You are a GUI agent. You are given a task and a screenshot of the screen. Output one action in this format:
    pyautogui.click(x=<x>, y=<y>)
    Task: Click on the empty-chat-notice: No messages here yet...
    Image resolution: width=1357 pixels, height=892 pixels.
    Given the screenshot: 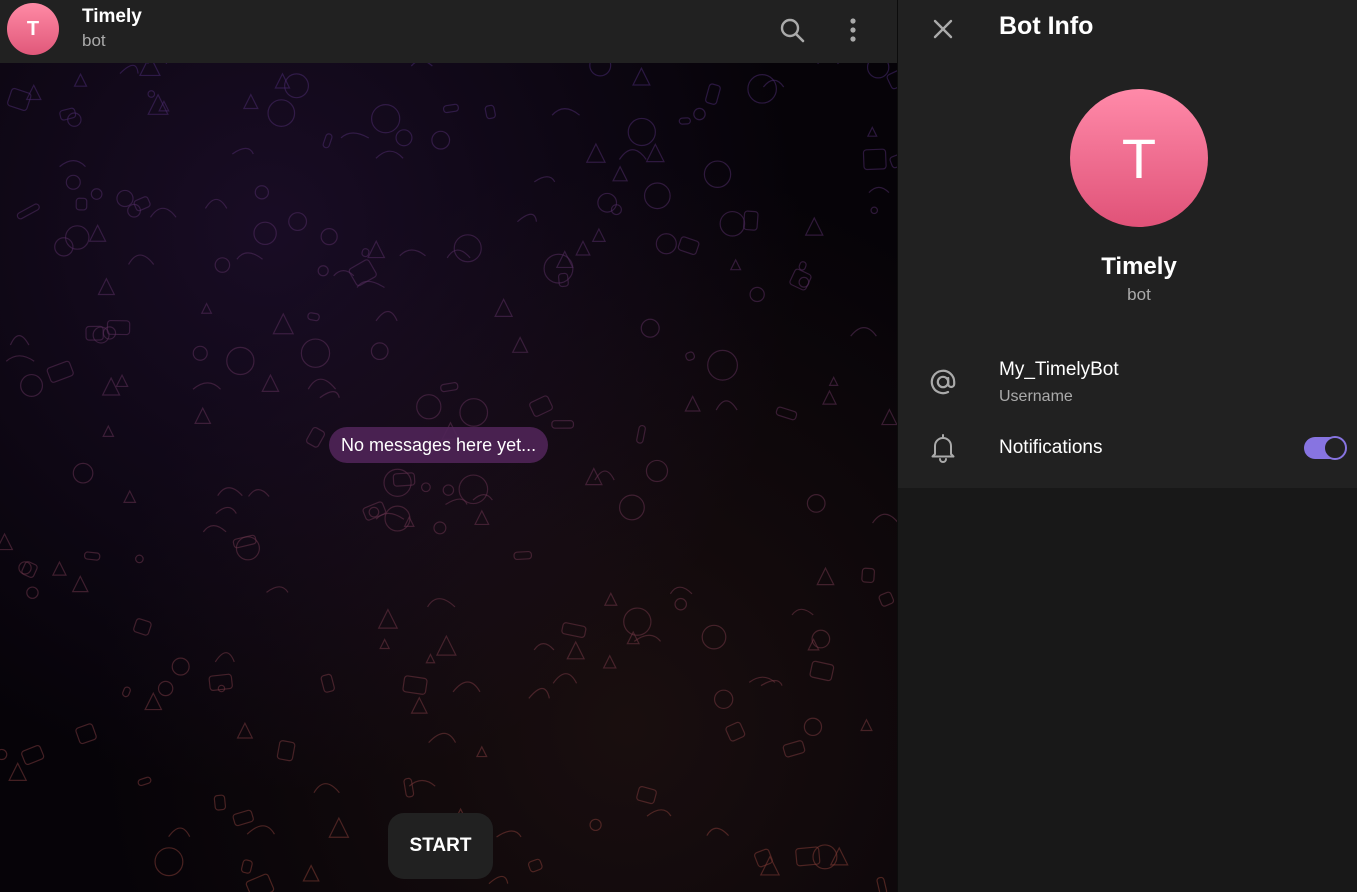 What is the action you would take?
    pyautogui.click(x=439, y=445)
    